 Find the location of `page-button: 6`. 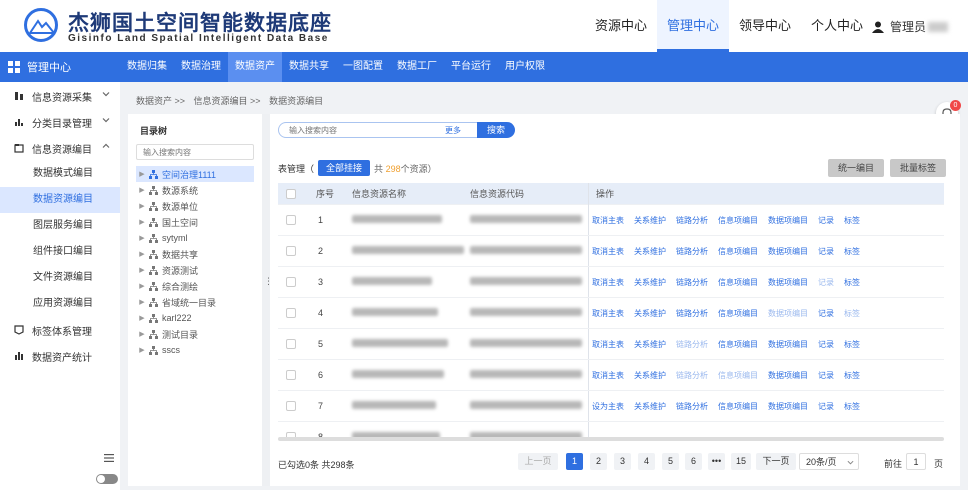

page-button: 6 is located at coordinates (693, 461).